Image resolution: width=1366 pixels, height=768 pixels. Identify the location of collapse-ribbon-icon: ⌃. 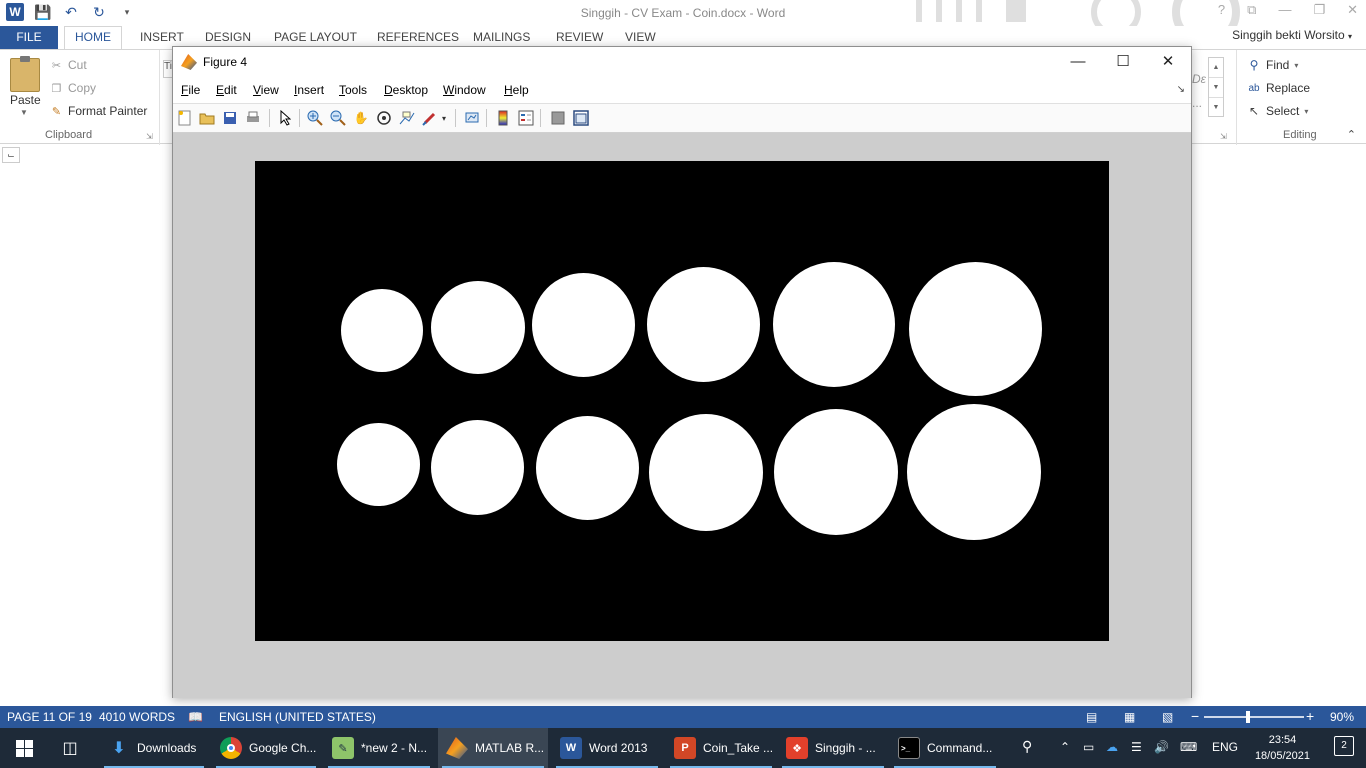
(1351, 134).